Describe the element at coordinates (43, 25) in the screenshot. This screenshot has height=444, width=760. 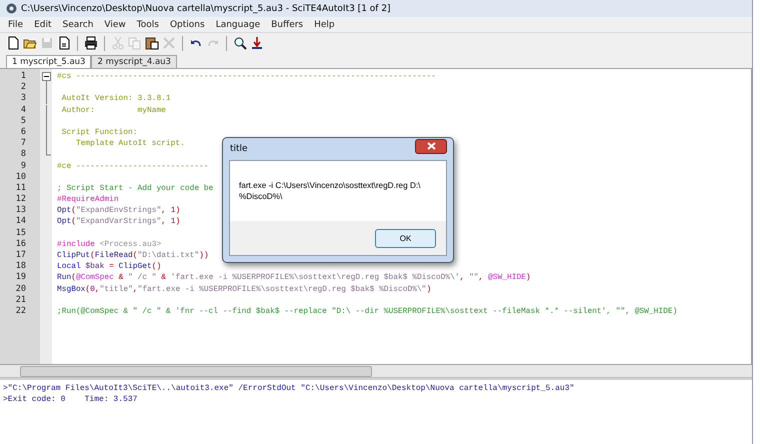
I see `menu-item: Edit` at that location.